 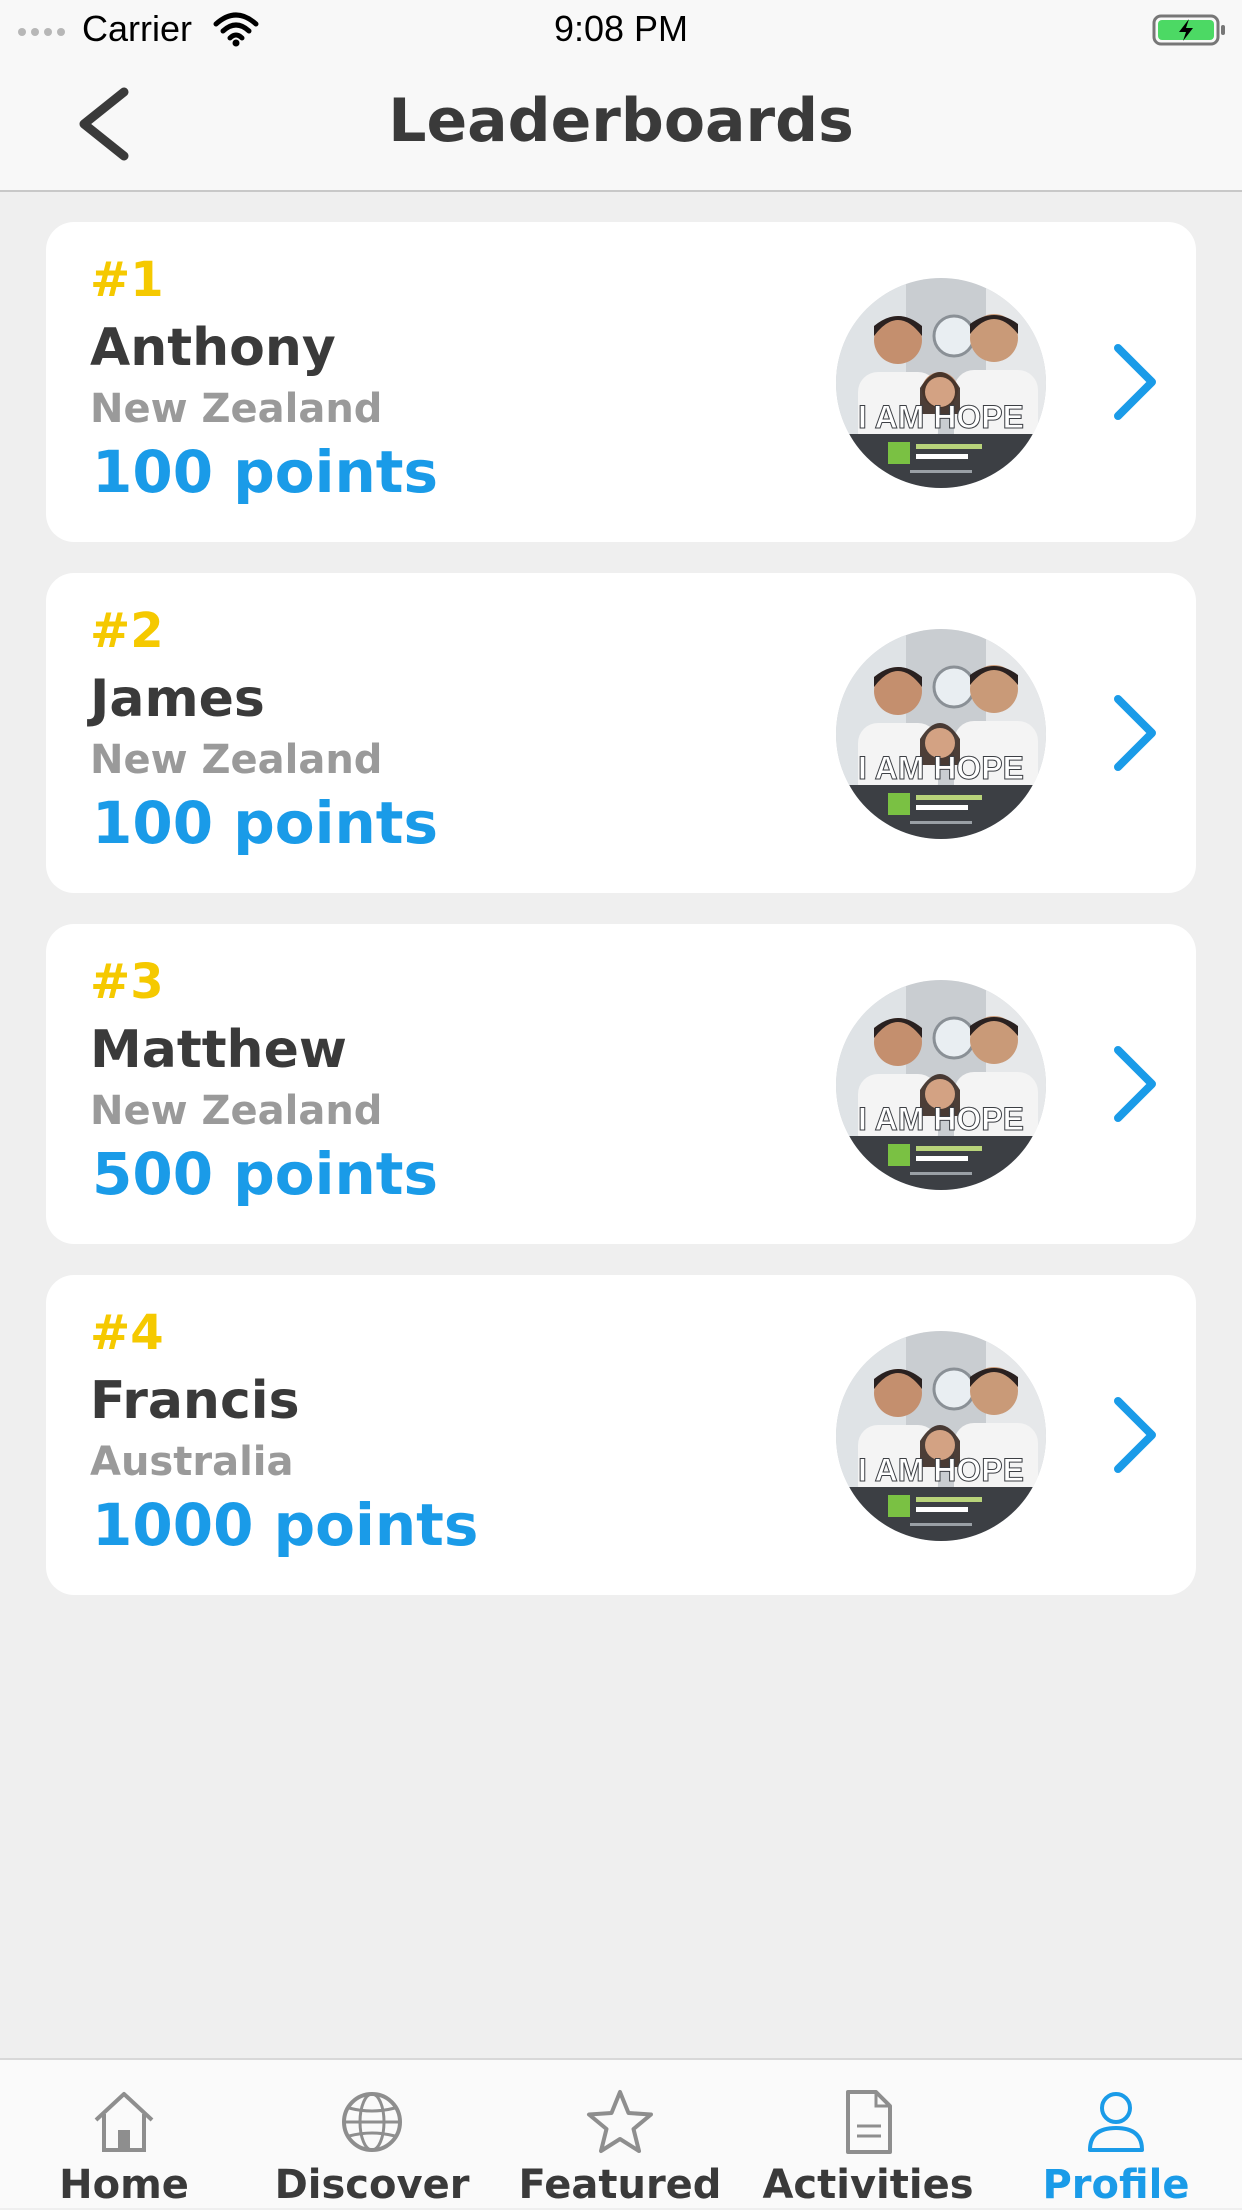 What do you see at coordinates (1188, 30) in the screenshot?
I see `battery-charging-icon` at bounding box center [1188, 30].